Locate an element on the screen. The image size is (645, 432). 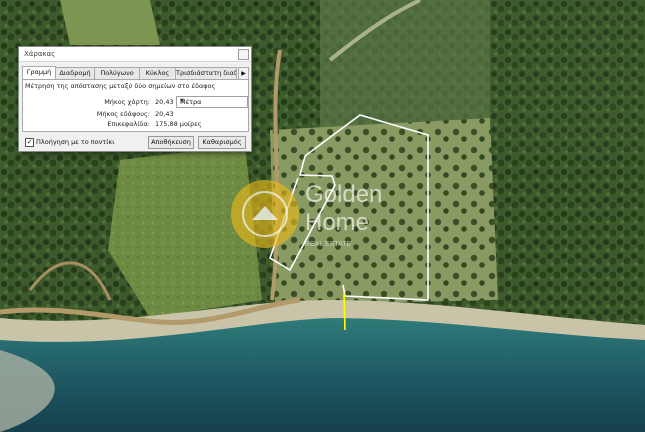
tab-polygon: Πολύγωνο is located at coordinates (117, 73).